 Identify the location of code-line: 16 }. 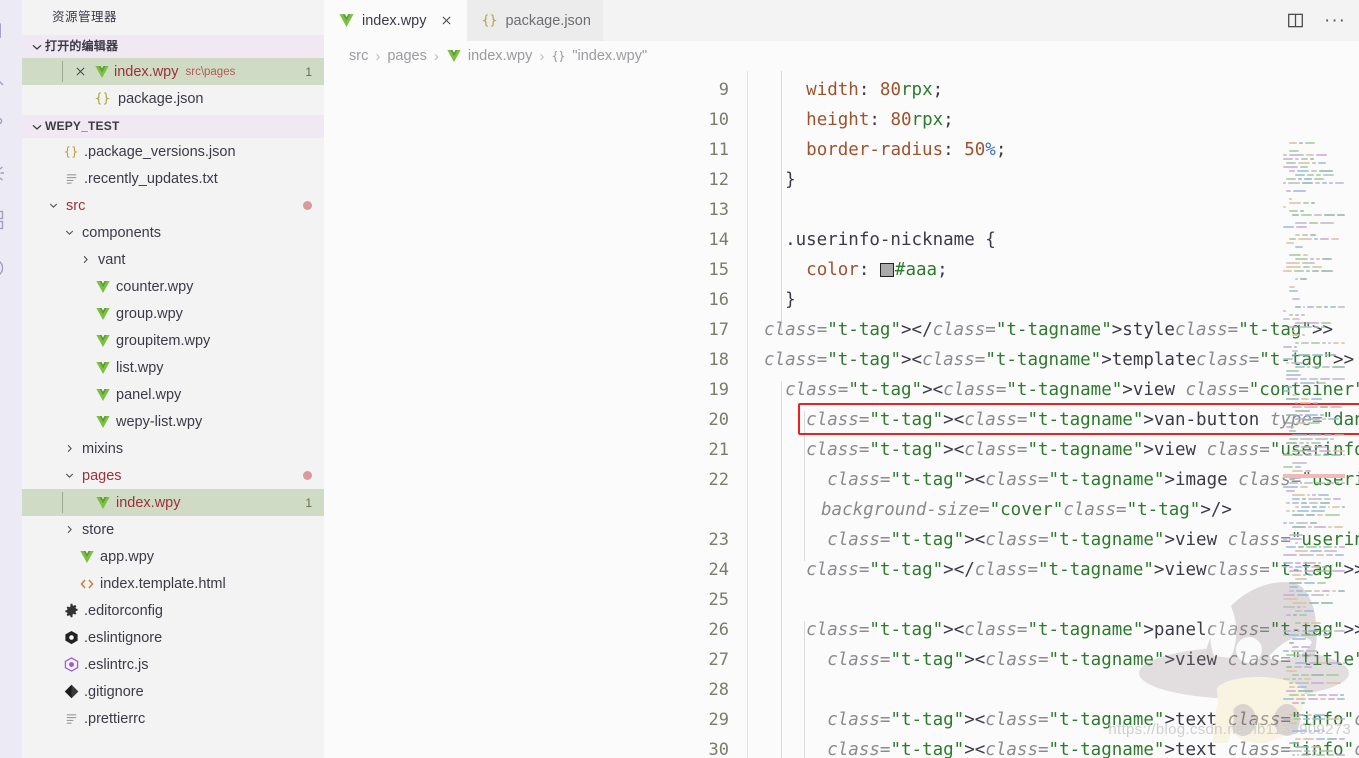
(841, 300).